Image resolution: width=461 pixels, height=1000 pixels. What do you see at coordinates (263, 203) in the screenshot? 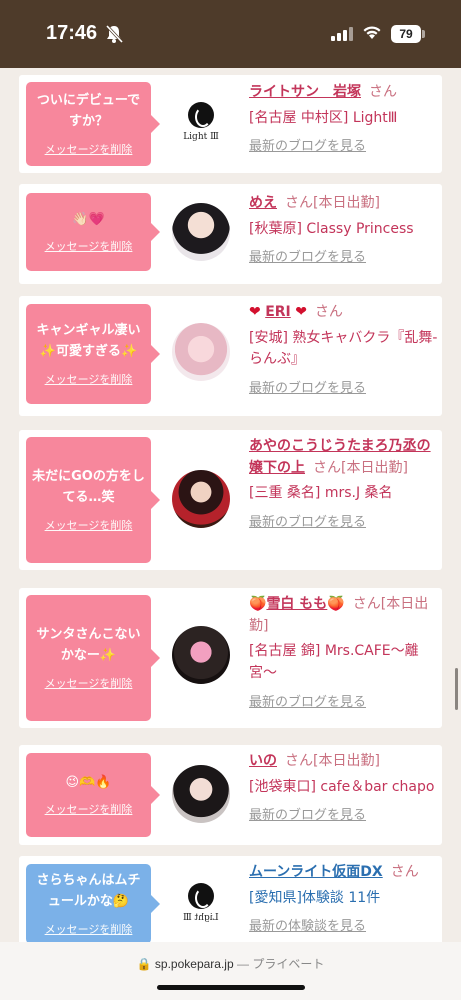
I see `girl-name-link: めえ` at bounding box center [263, 203].